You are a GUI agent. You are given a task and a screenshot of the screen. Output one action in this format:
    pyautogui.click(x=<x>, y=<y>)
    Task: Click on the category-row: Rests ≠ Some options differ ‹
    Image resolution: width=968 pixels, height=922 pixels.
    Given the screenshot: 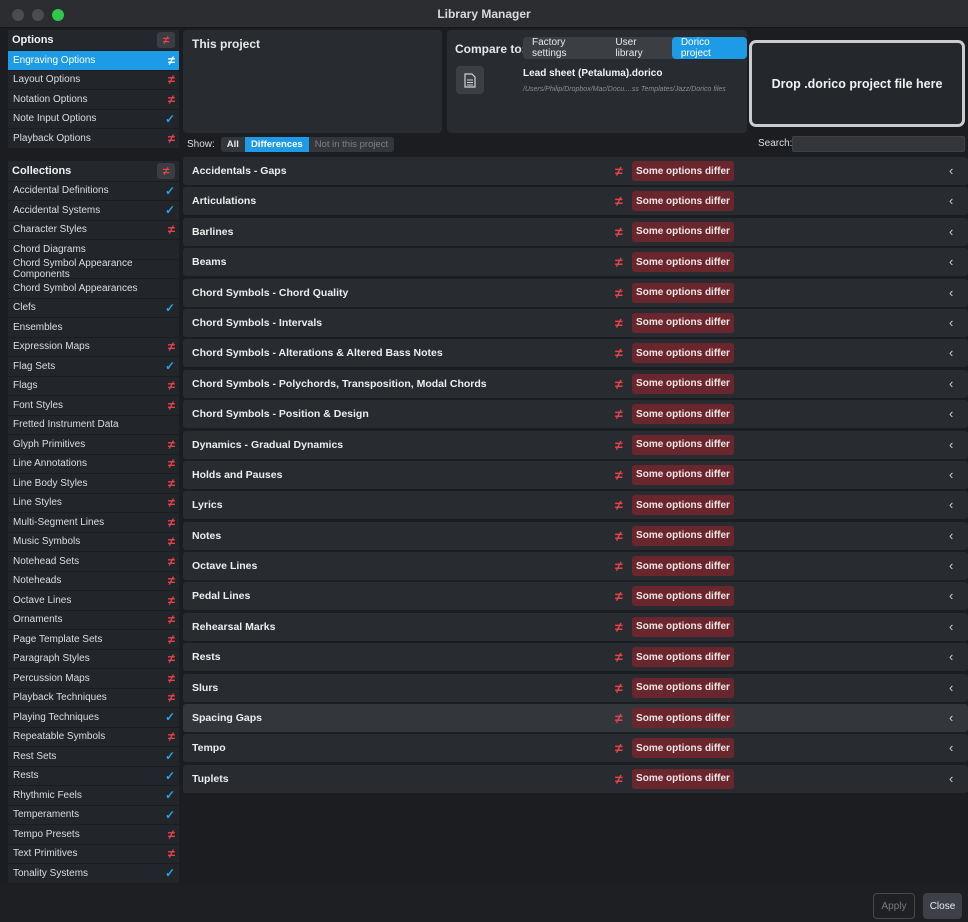 What is the action you would take?
    pyautogui.click(x=575, y=657)
    